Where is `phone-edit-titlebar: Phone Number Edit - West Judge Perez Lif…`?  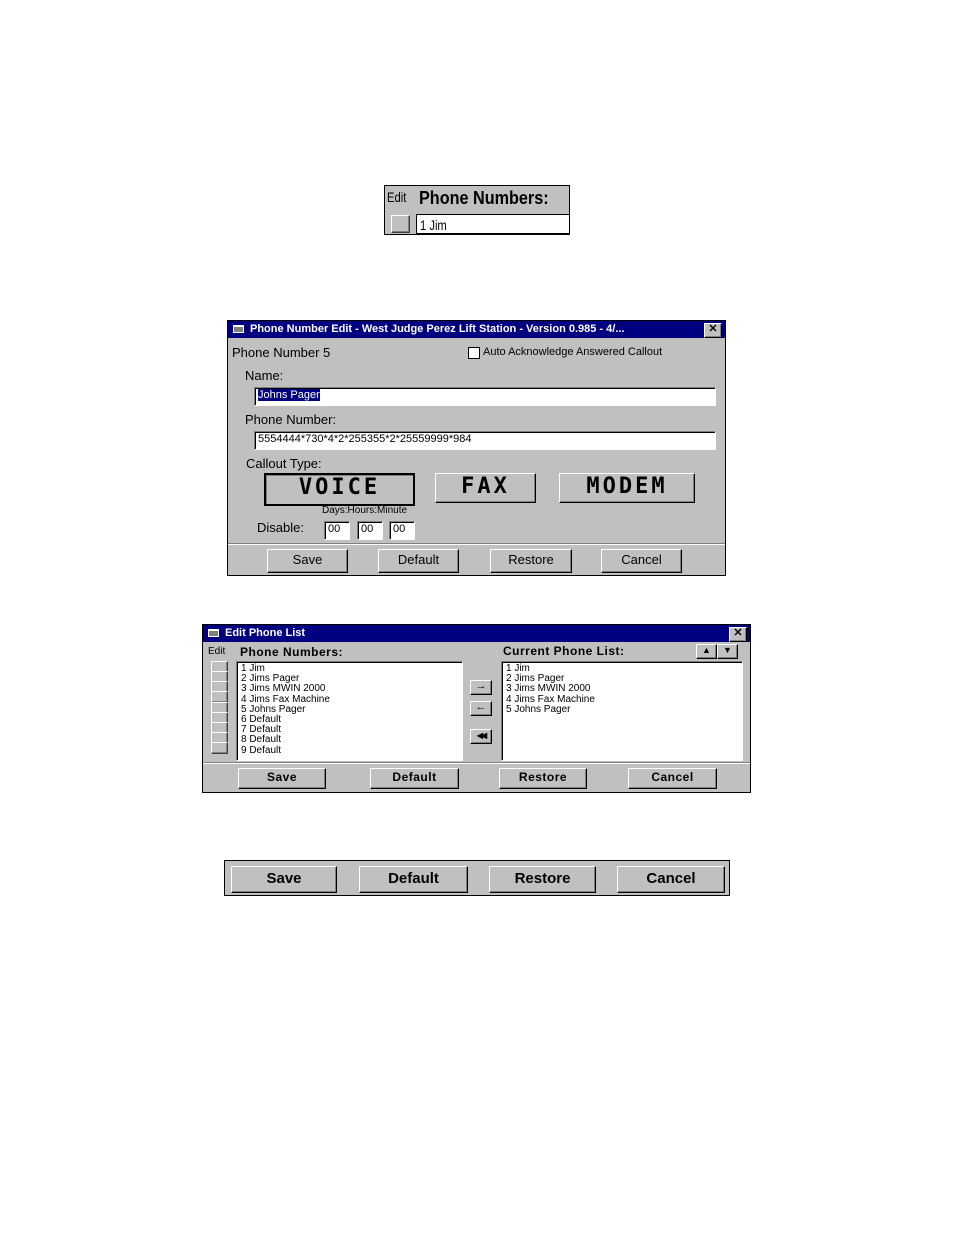 phone-edit-titlebar: Phone Number Edit - West Judge Perez Lif… is located at coordinates (476, 329).